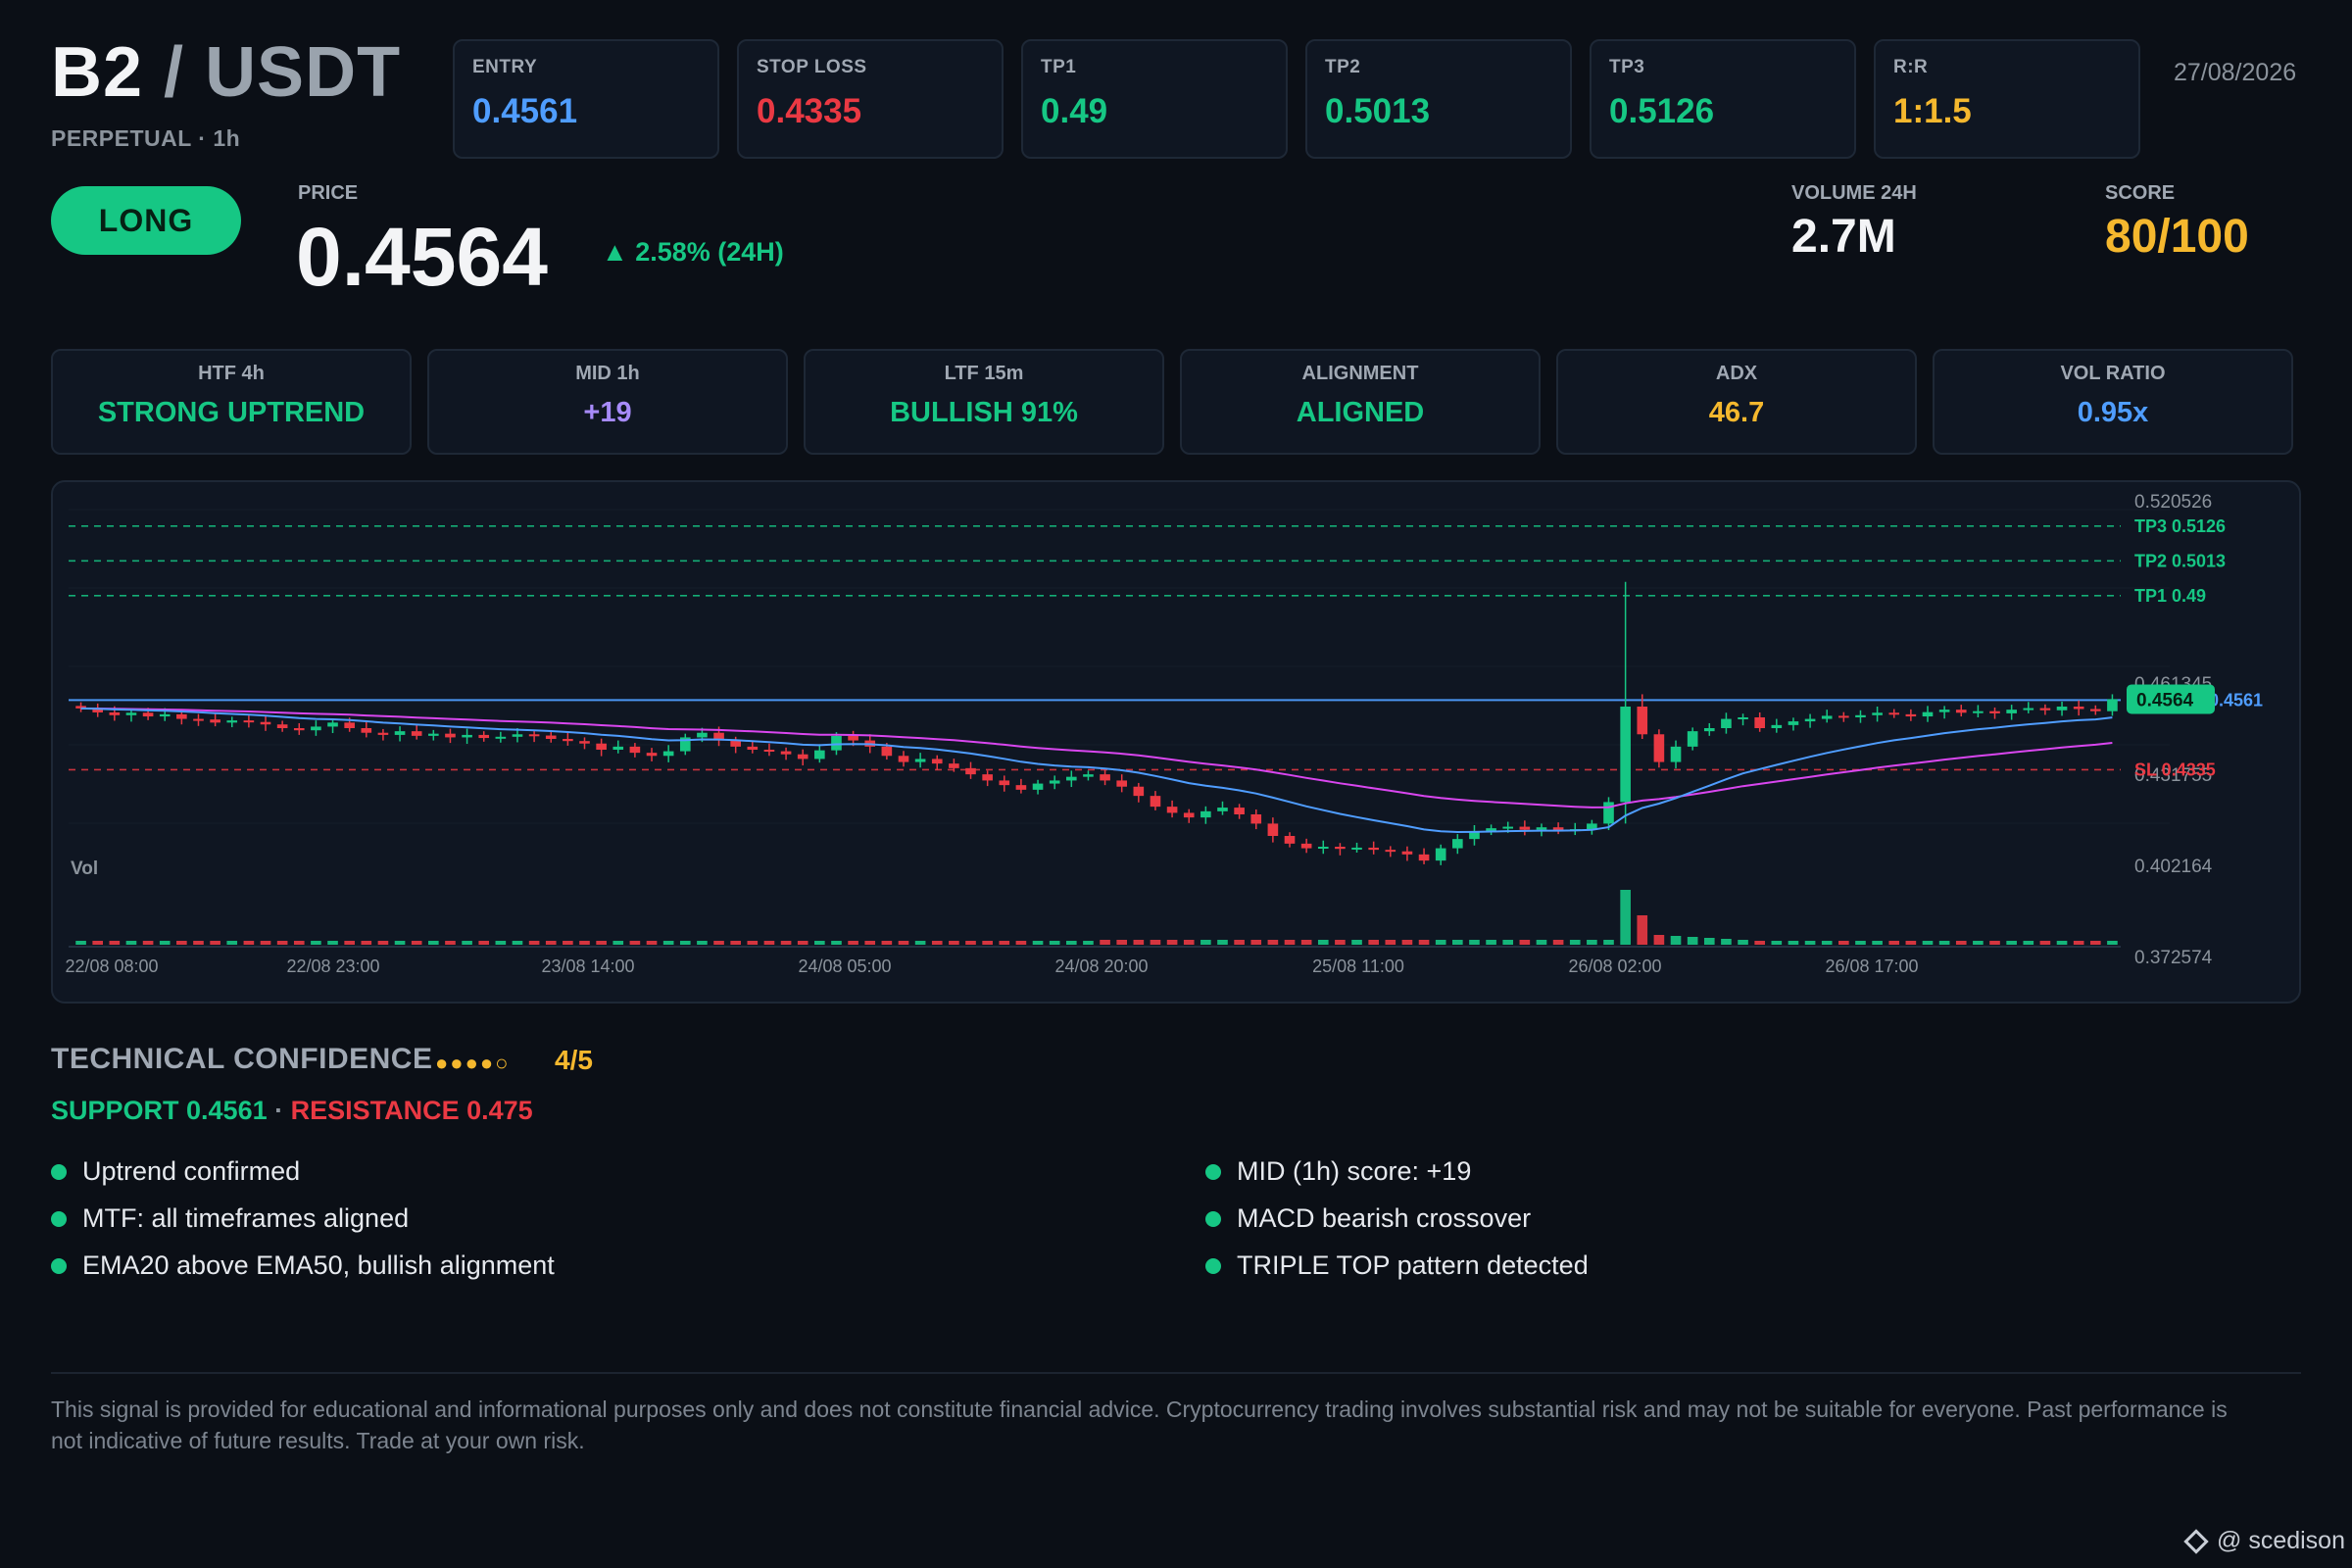 This screenshot has width=2352, height=1568. I want to click on watermark-text: @ scedison, so click(2281, 1540).